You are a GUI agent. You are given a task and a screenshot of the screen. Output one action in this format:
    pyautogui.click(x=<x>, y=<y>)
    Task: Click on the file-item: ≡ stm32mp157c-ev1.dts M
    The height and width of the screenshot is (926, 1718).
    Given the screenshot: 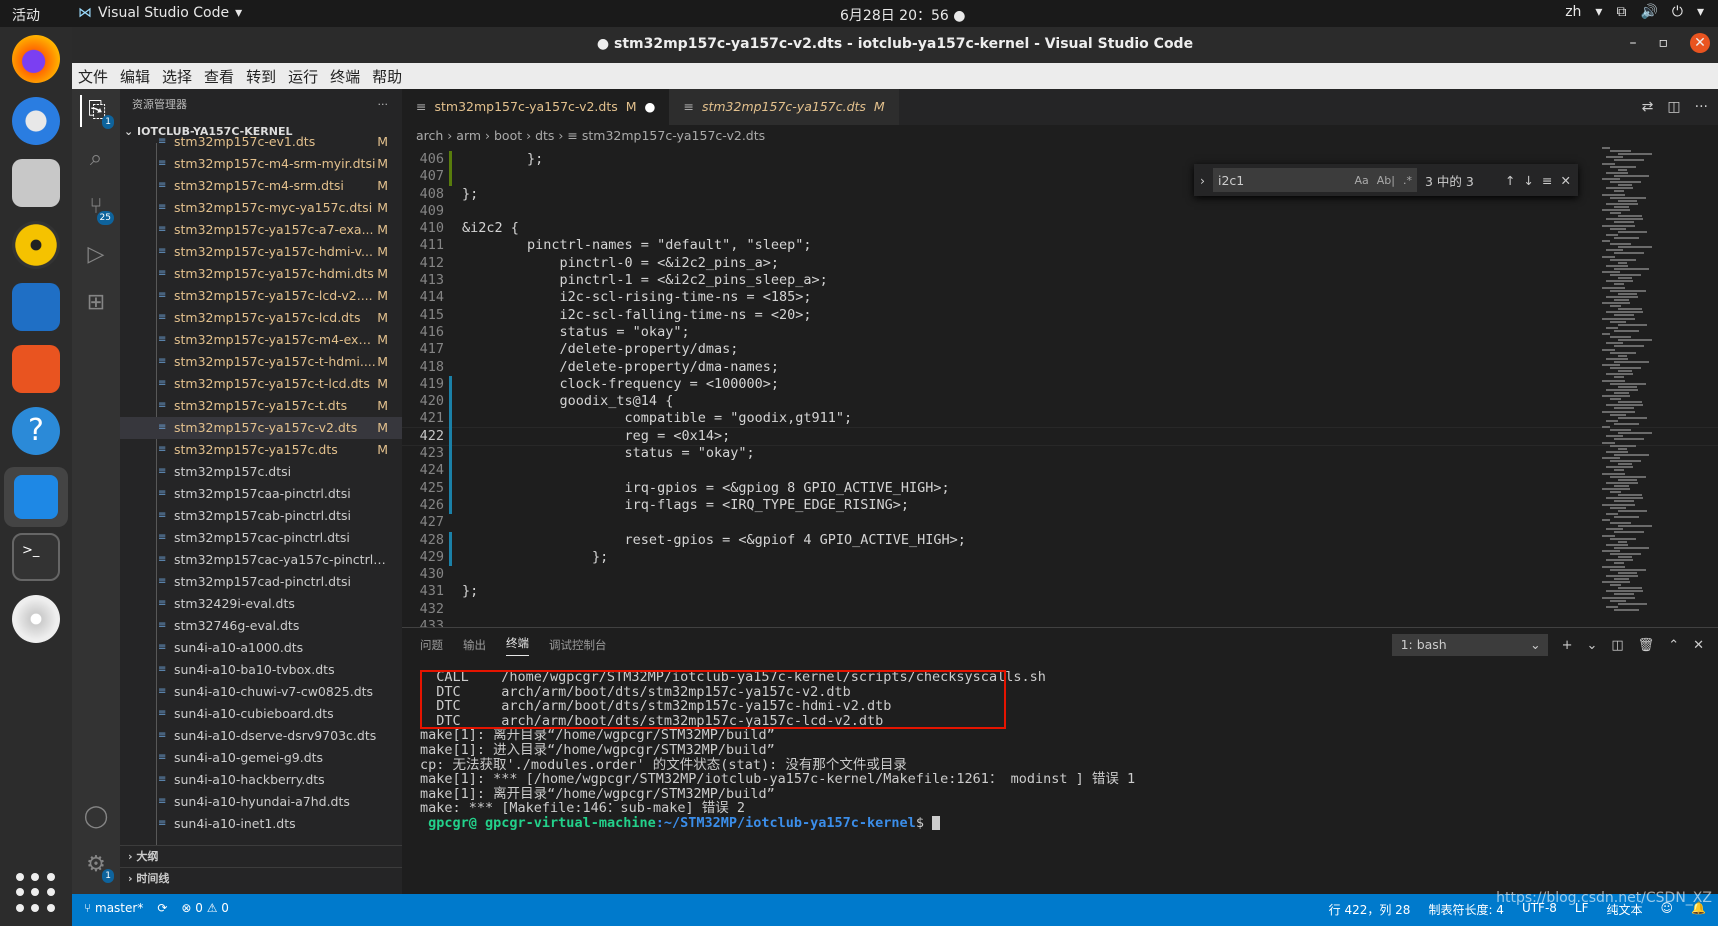 What is the action you would take?
    pyautogui.click(x=261, y=142)
    